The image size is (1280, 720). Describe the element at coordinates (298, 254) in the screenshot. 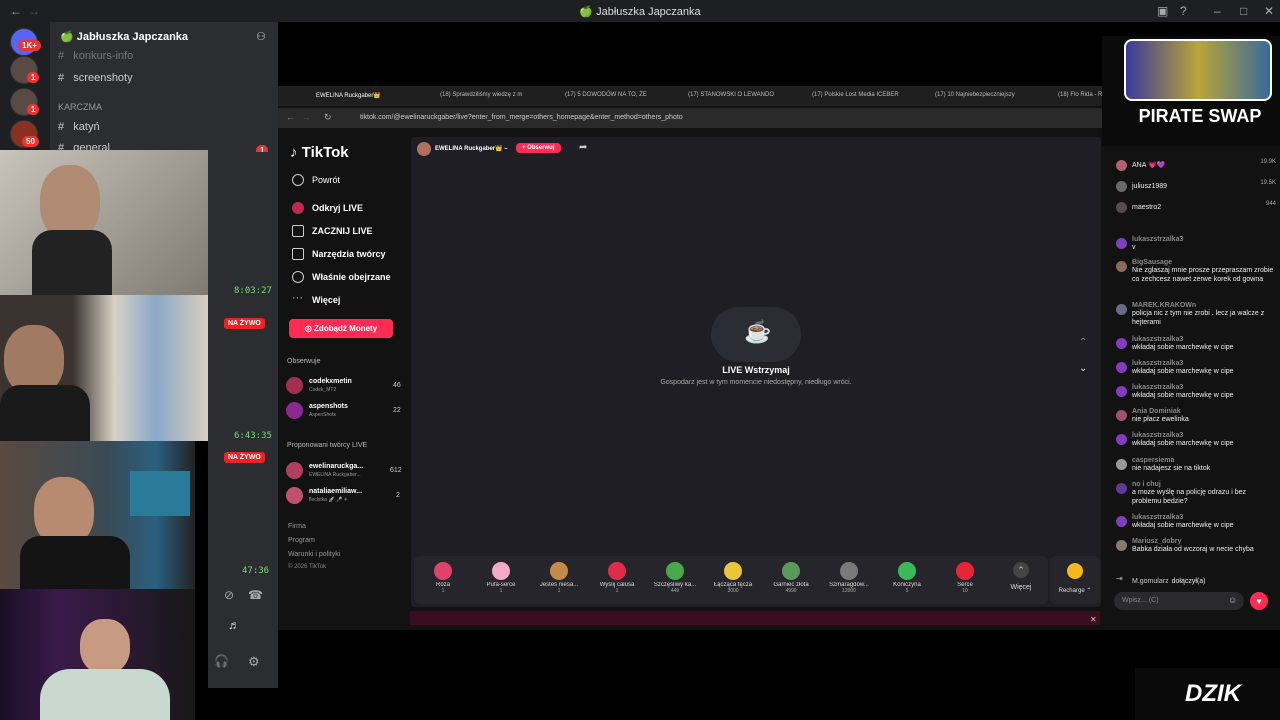

I see `tools-icon` at that location.